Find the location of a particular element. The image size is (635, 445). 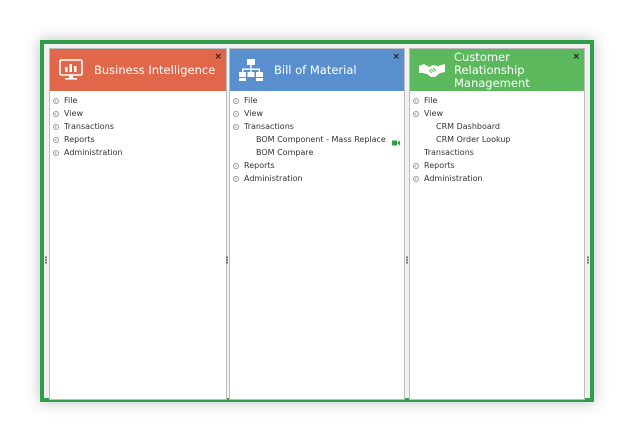

panel-title: Bill of Material is located at coordinates (315, 69).